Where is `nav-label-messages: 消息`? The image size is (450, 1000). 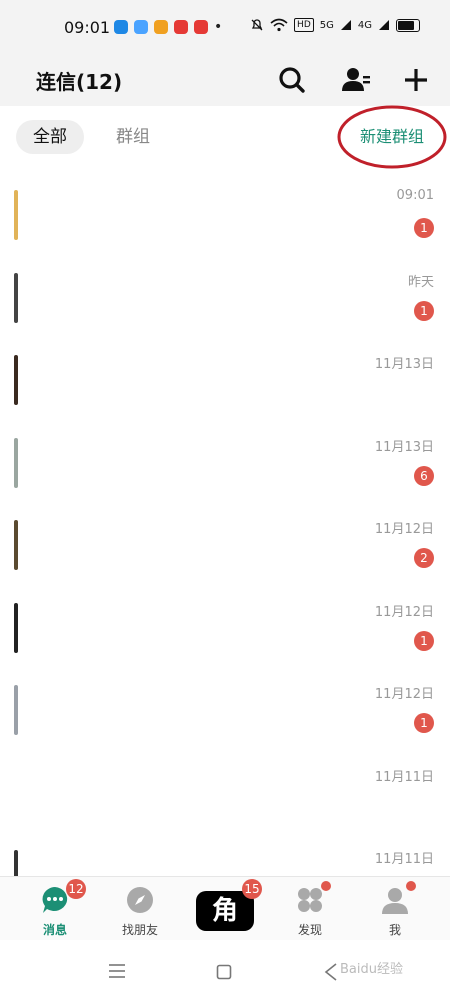 nav-label-messages: 消息 is located at coordinates (54, 930).